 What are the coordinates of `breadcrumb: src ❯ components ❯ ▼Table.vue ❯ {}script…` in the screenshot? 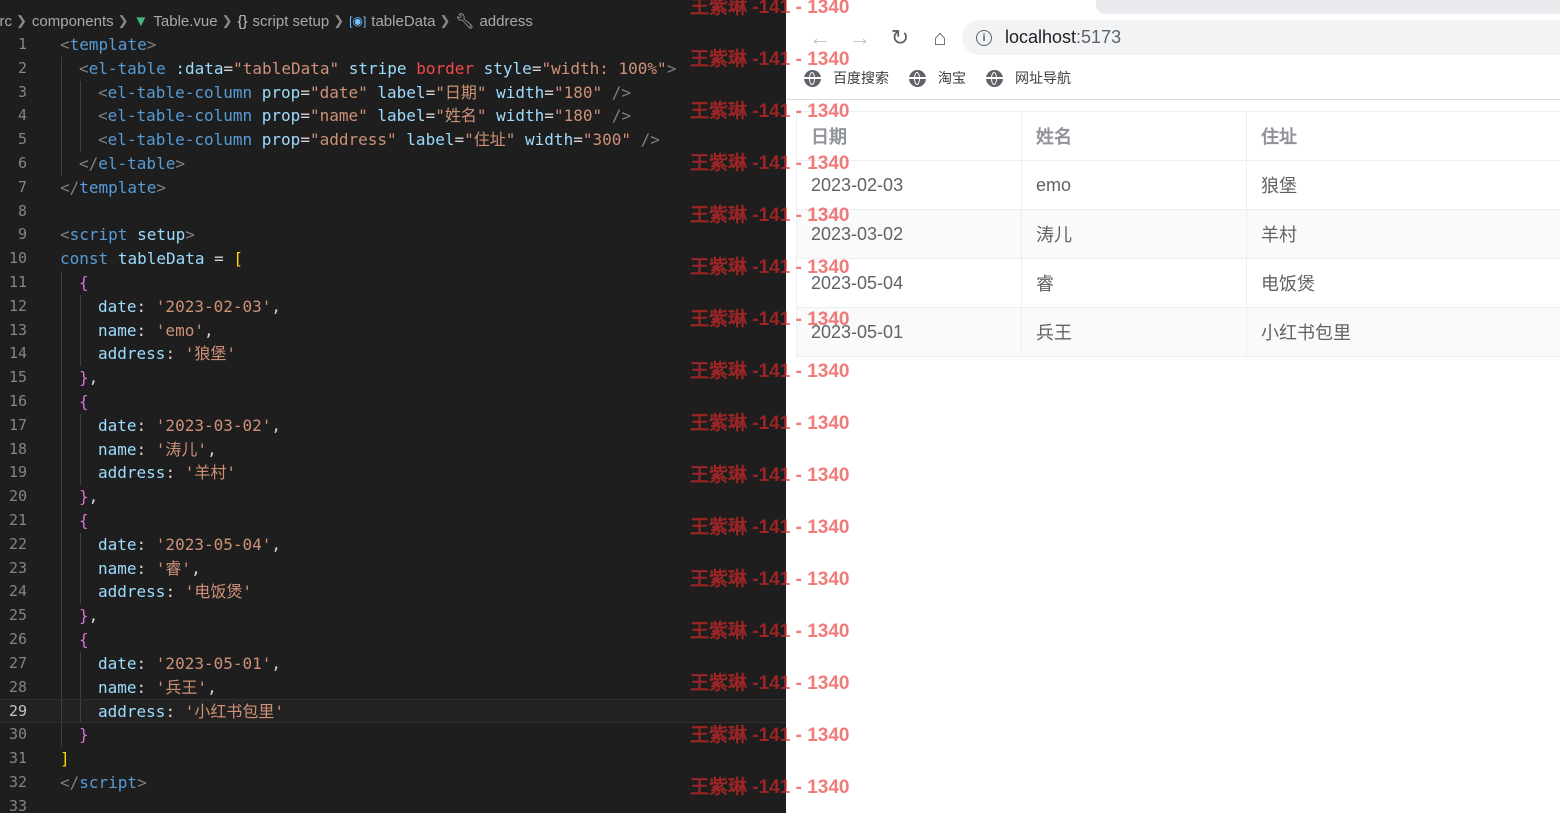 It's located at (266, 21).